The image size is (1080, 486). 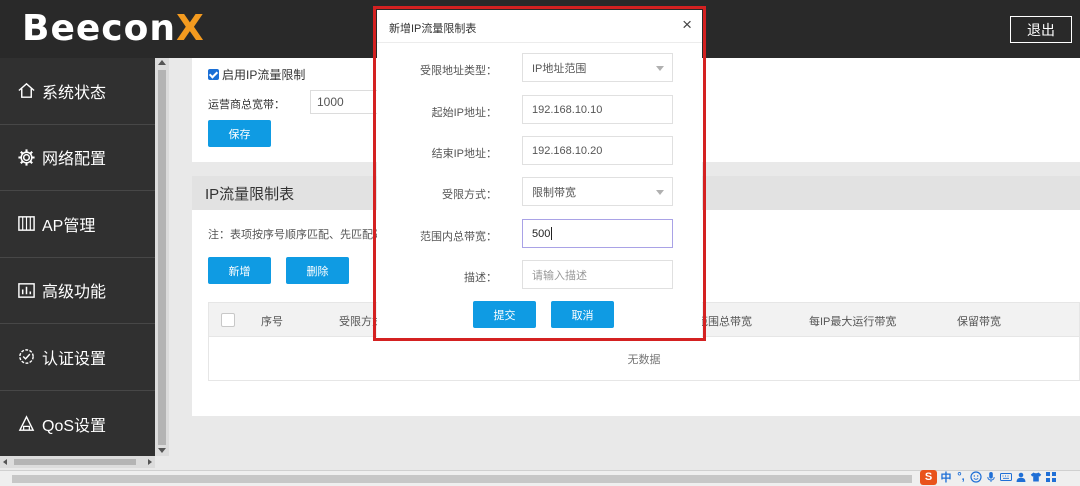 I want to click on sidebar-item-system-status: 系统状态, so click(x=77, y=91).